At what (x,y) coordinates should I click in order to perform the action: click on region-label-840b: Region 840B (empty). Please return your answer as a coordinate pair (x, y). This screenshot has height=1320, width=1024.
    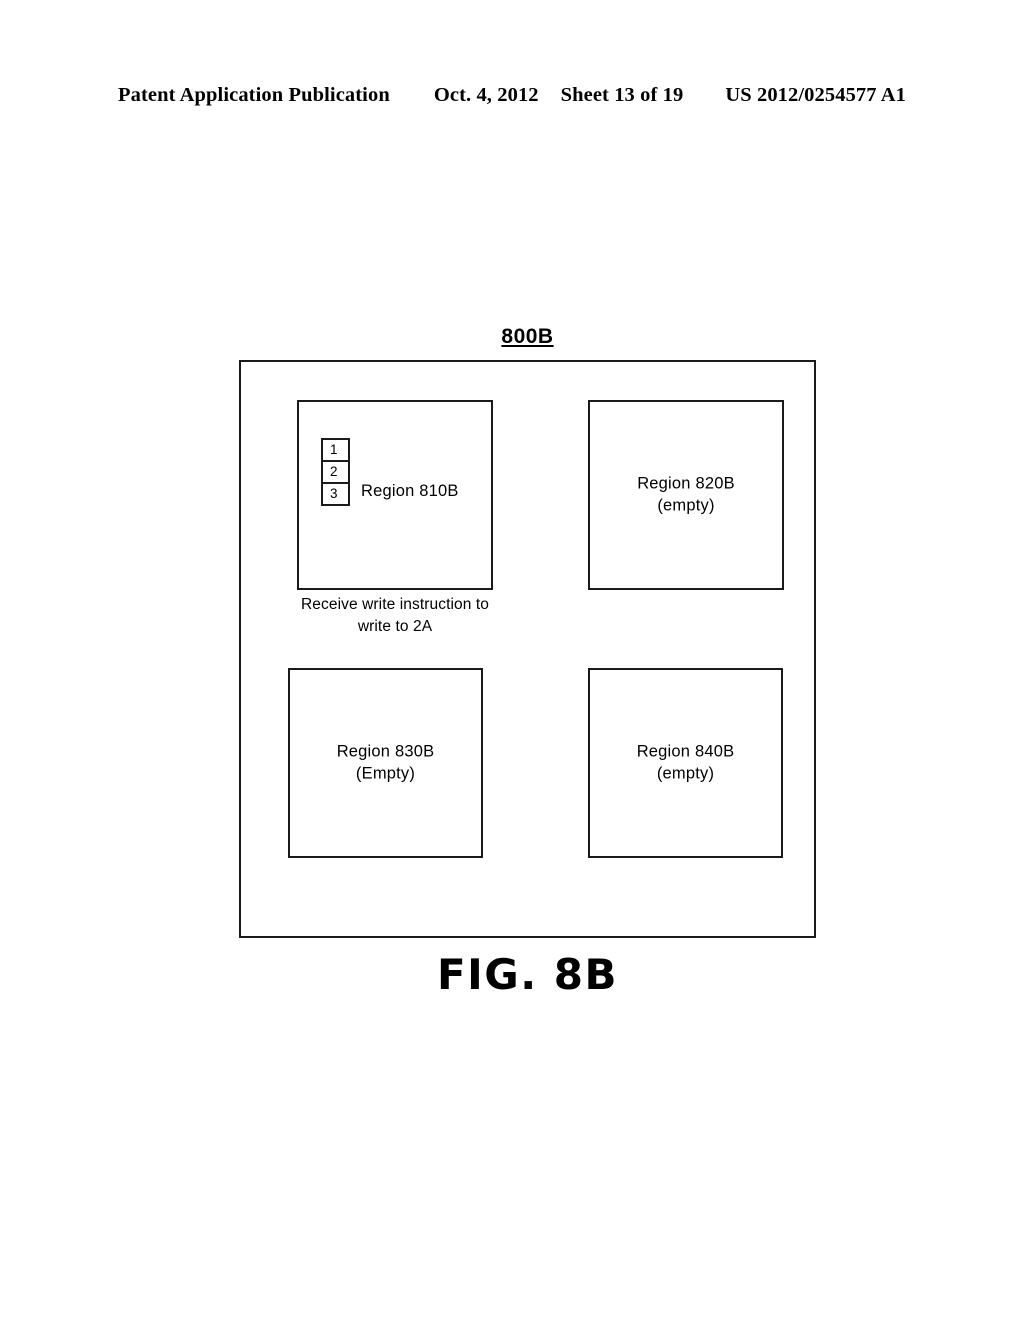
    Looking at the image, I should click on (685, 763).